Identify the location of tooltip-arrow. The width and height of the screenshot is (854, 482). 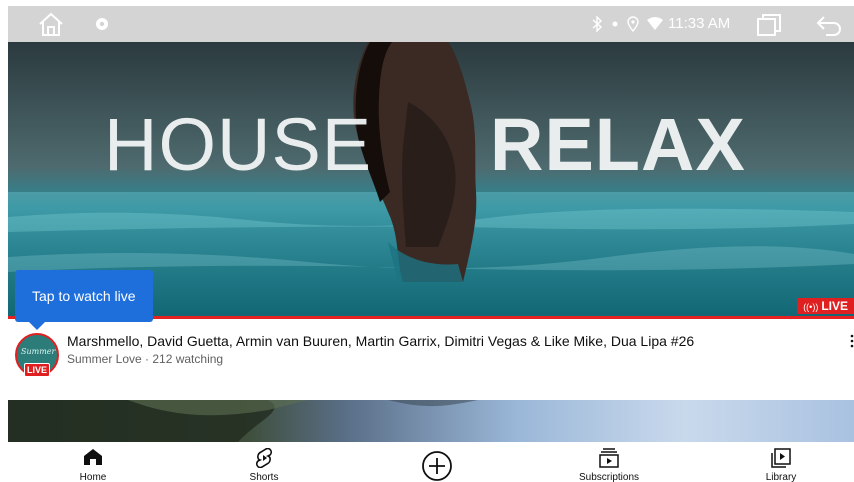
(37, 325).